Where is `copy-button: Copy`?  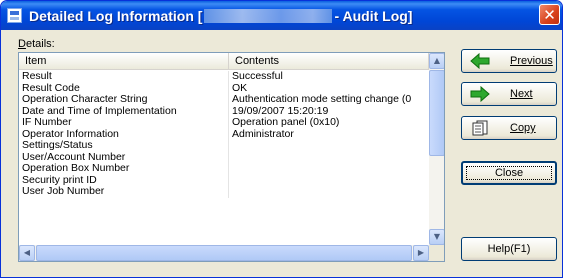 copy-button: Copy is located at coordinates (509, 128).